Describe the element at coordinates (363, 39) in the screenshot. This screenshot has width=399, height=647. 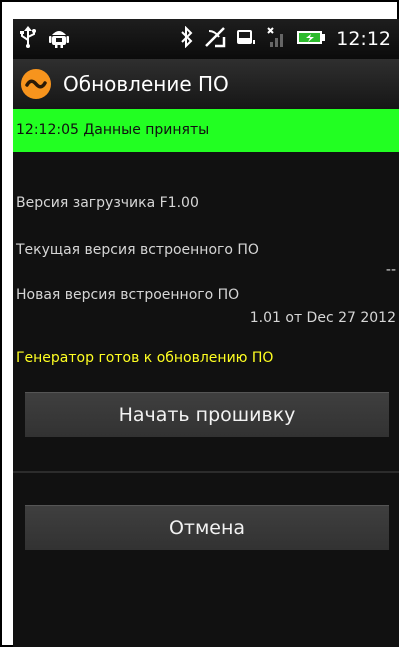
I see `status-time: 12:12` at that location.